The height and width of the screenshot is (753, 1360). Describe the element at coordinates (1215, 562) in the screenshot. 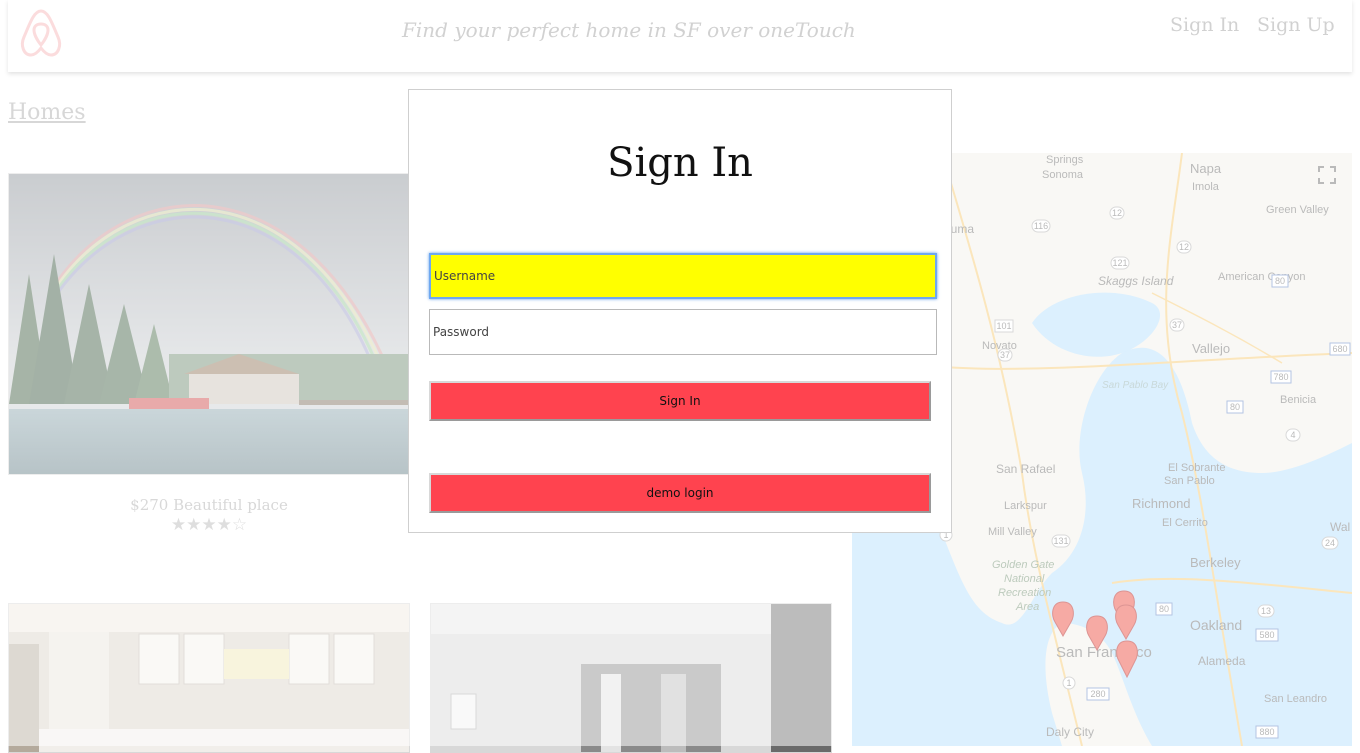

I see `map-label-berkeley: Berkeley` at that location.